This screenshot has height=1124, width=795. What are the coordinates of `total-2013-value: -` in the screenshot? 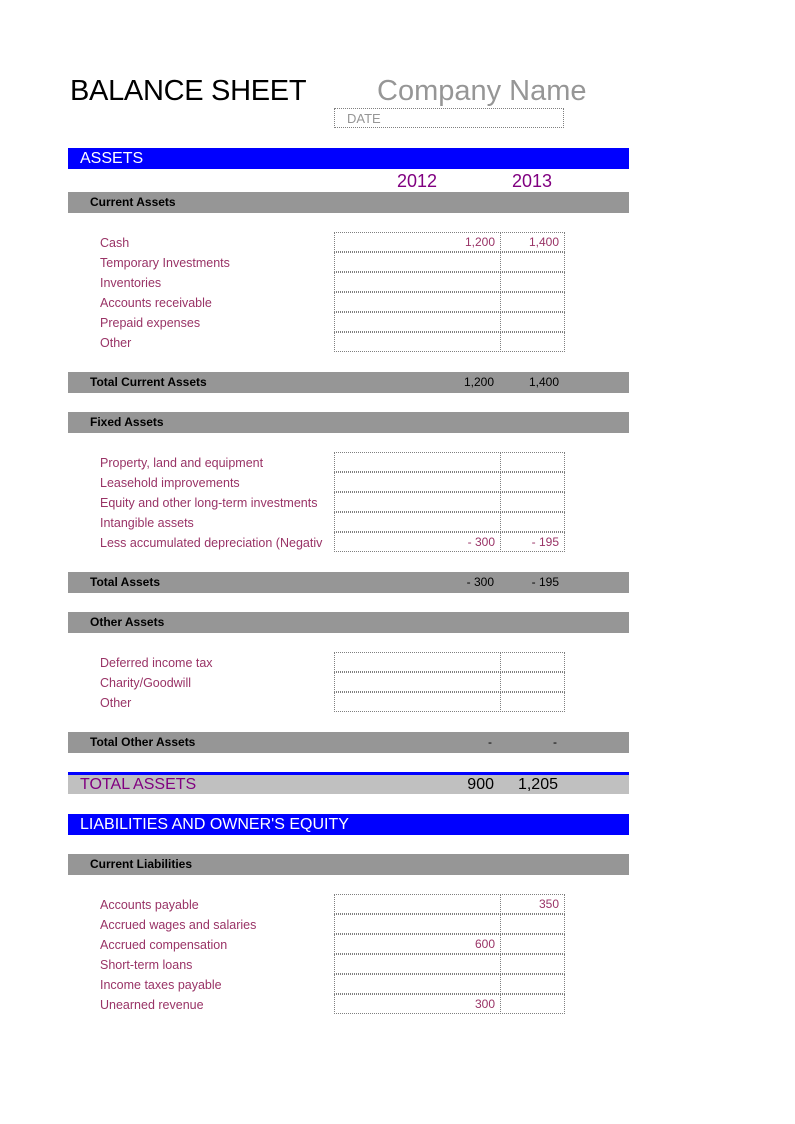 It's located at (555, 742).